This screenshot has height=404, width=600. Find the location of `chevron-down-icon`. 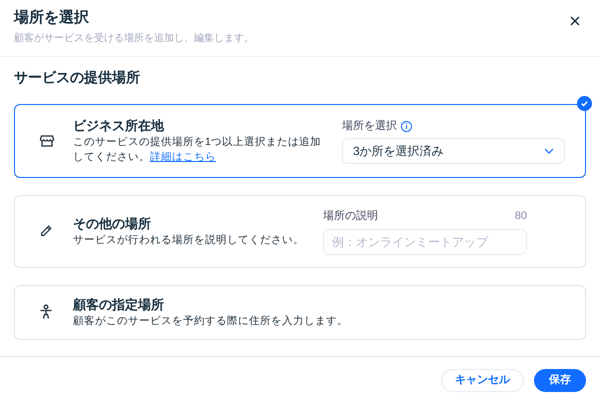

chevron-down-icon is located at coordinates (549, 151).